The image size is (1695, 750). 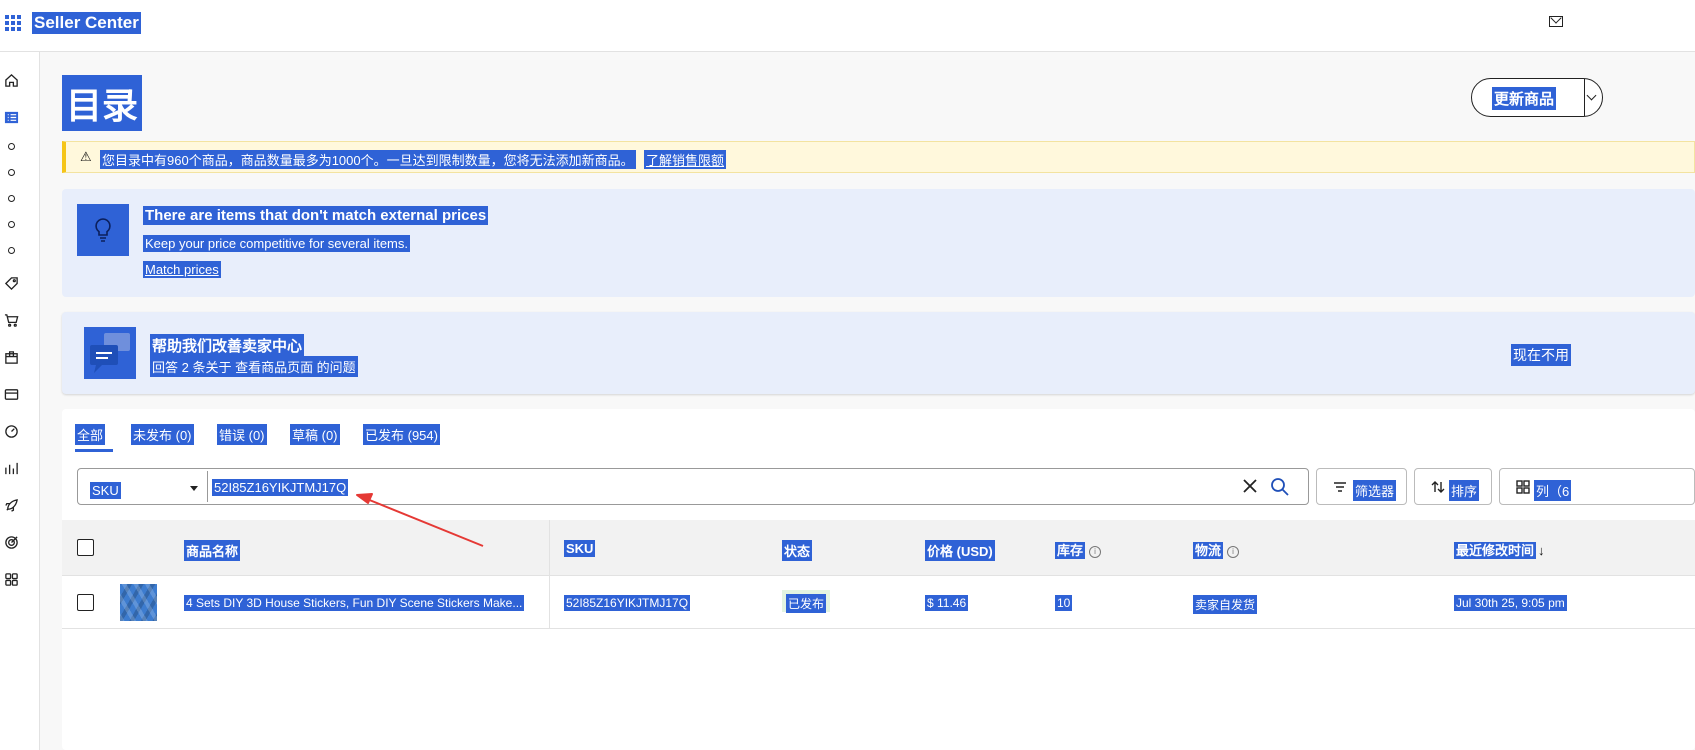 I want to click on status-badge: 已发布, so click(x=806, y=601).